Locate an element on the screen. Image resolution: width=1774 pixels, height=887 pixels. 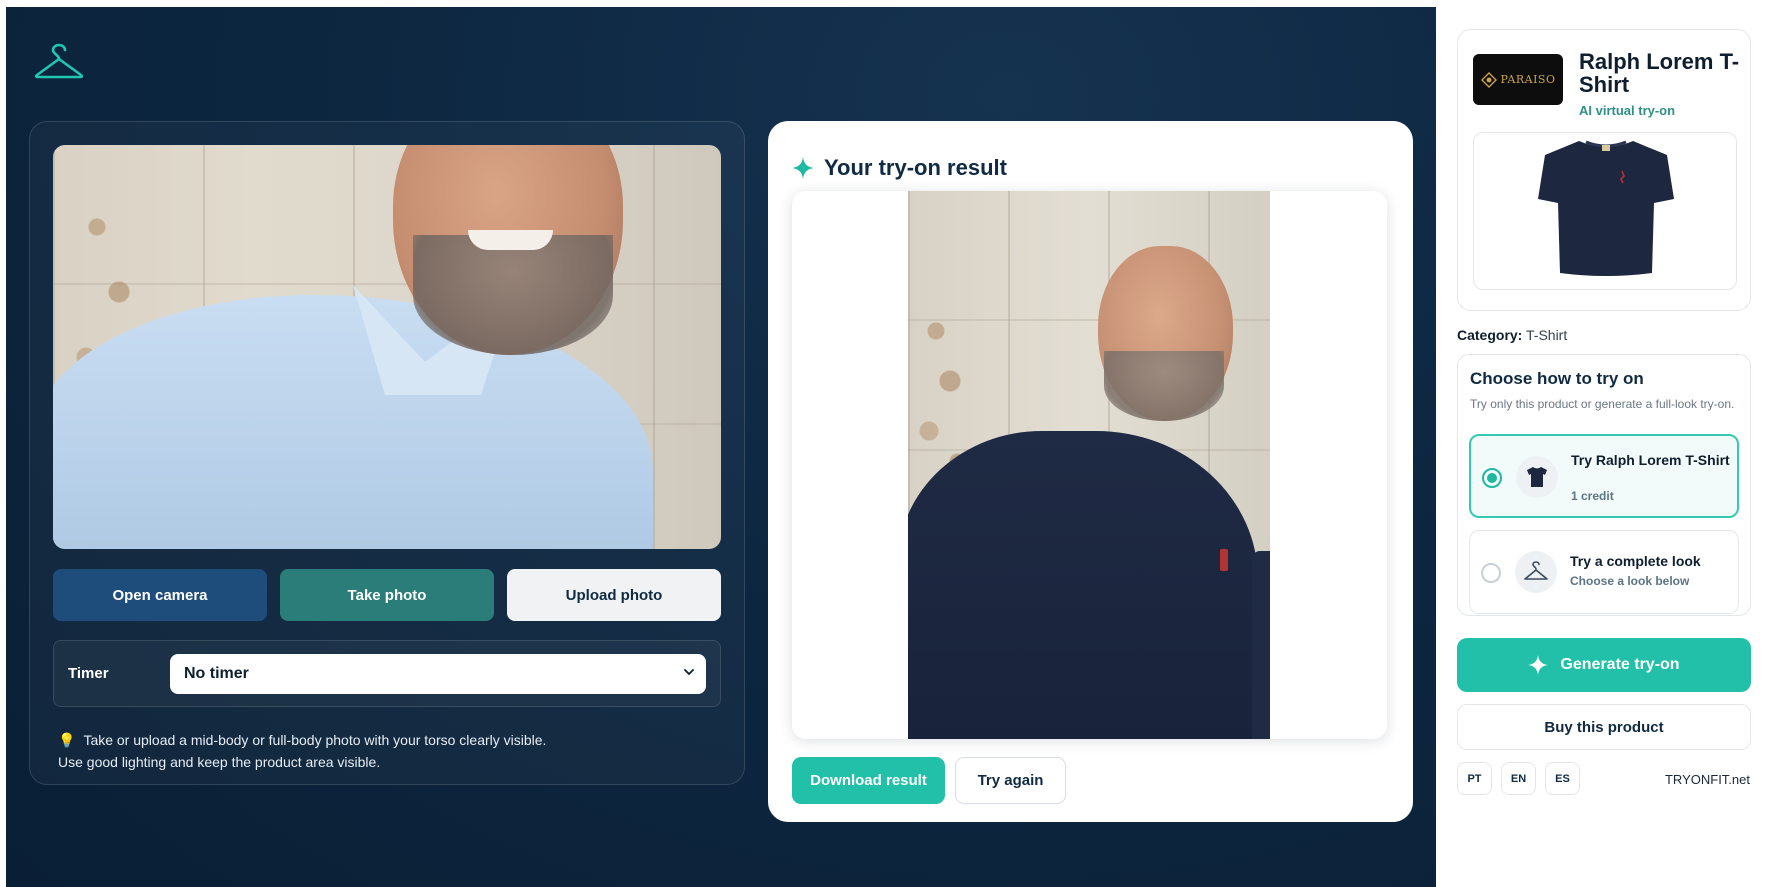
product-subtitle: AI virtual try-on is located at coordinates (1627, 110).